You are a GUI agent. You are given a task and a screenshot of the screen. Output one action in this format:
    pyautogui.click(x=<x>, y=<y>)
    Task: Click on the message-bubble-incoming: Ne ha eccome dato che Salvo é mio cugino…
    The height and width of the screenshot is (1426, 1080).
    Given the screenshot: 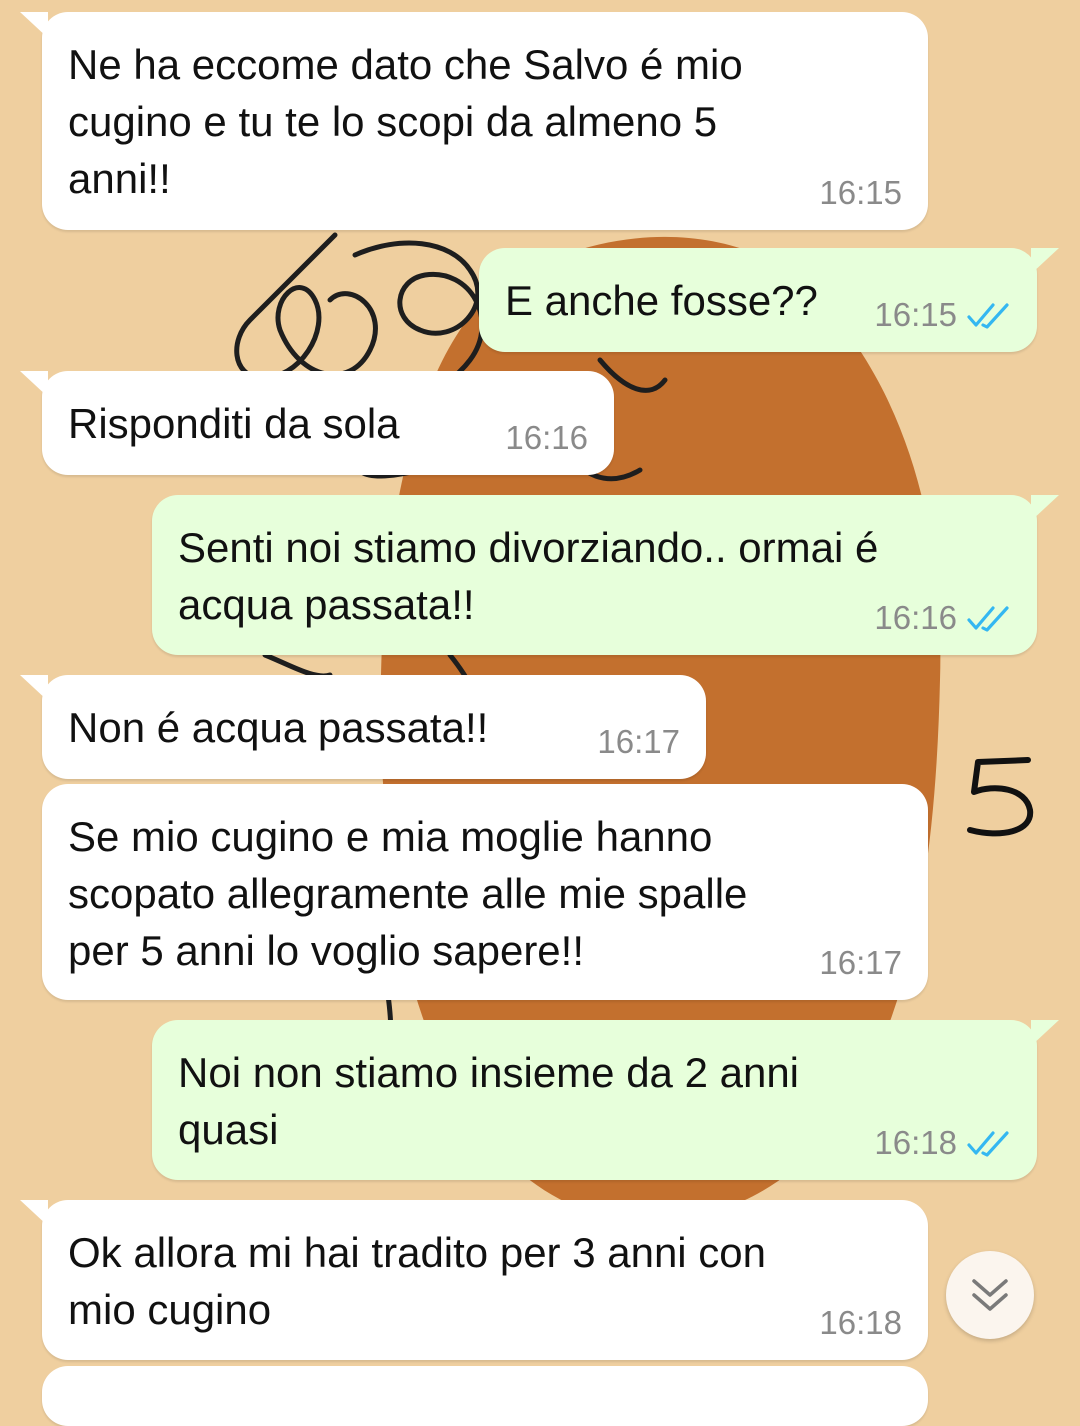 What is the action you would take?
    pyautogui.click(x=474, y=121)
    